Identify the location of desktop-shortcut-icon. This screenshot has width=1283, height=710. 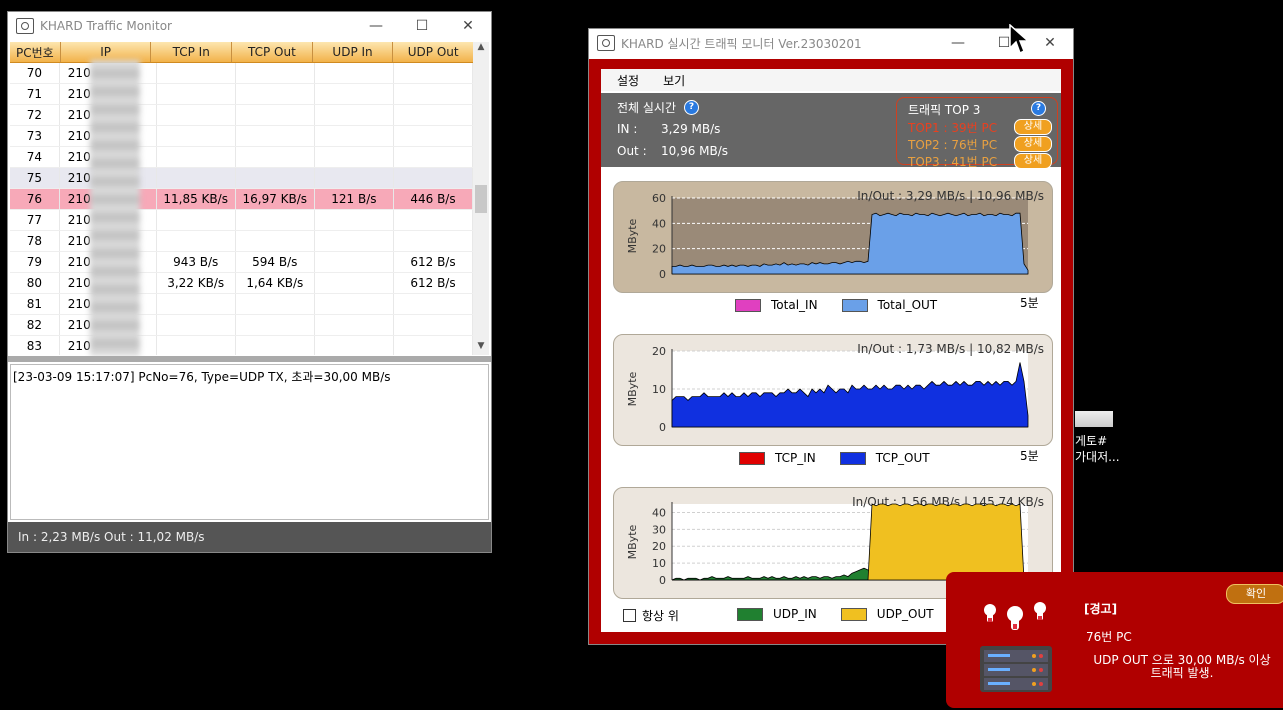
(1094, 419).